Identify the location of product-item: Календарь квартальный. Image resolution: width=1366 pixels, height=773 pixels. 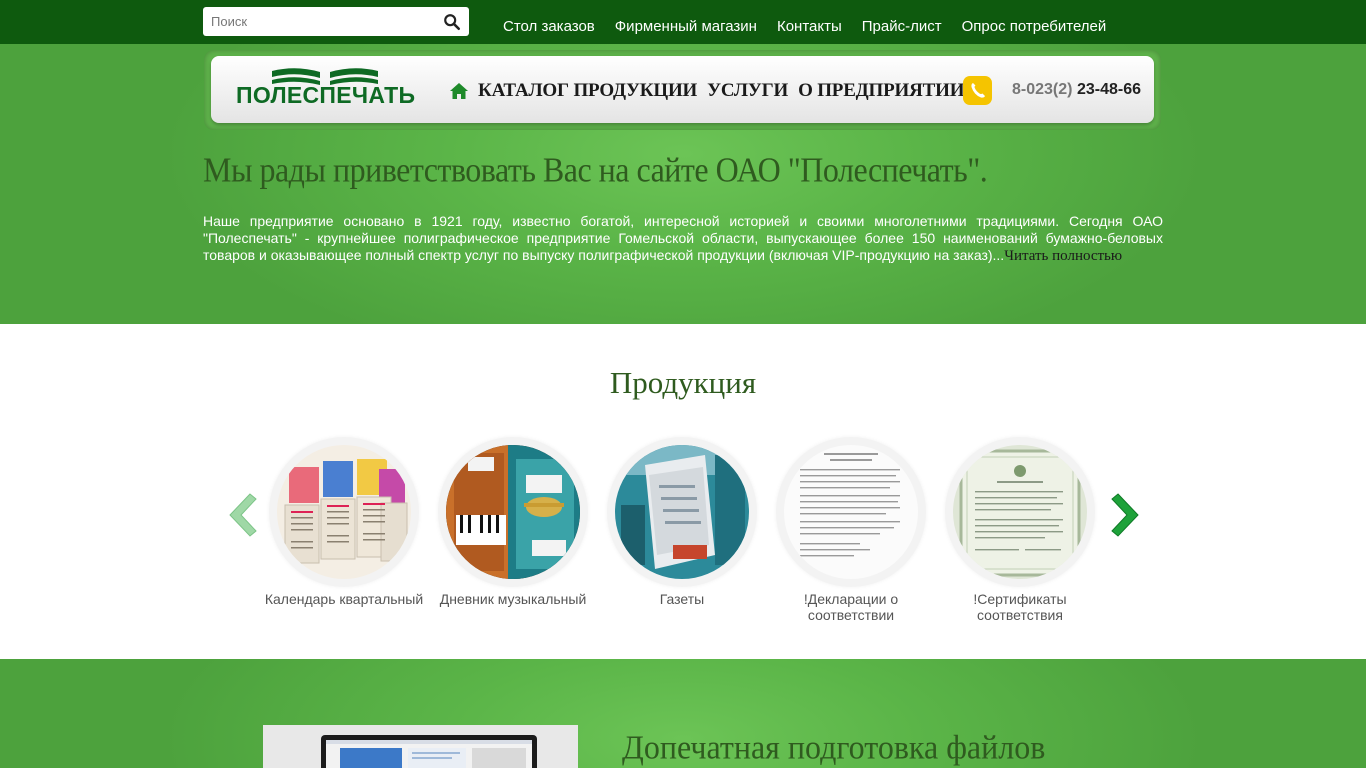
(344, 522).